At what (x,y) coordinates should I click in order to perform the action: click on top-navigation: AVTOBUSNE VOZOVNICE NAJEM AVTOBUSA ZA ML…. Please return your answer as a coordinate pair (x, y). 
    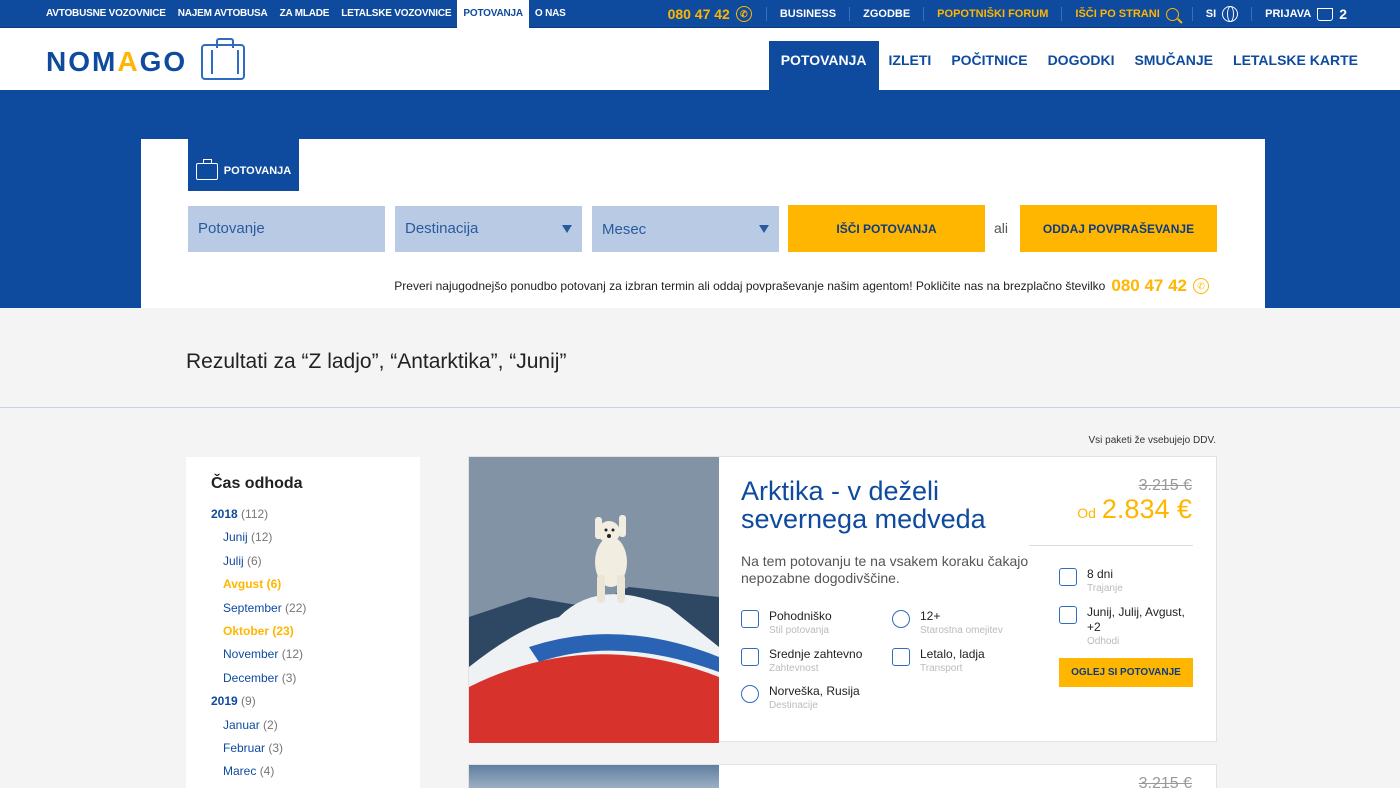
    Looking at the image, I should click on (306, 14).